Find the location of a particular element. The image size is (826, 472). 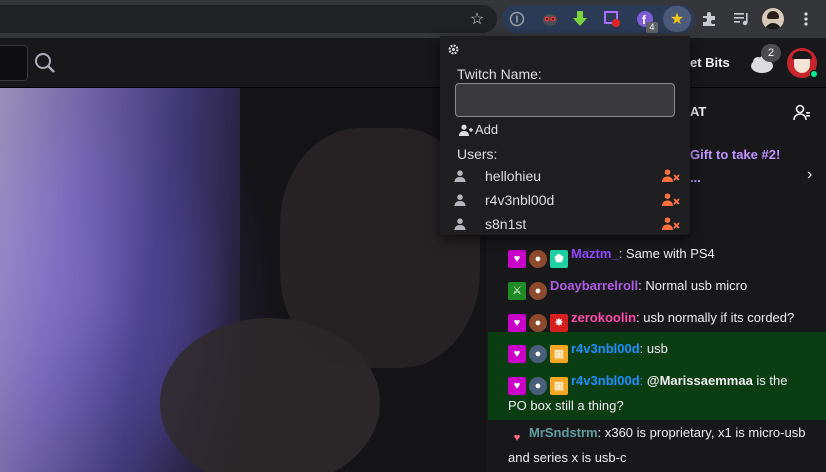

kebab-menu-icon is located at coordinates (806, 19).